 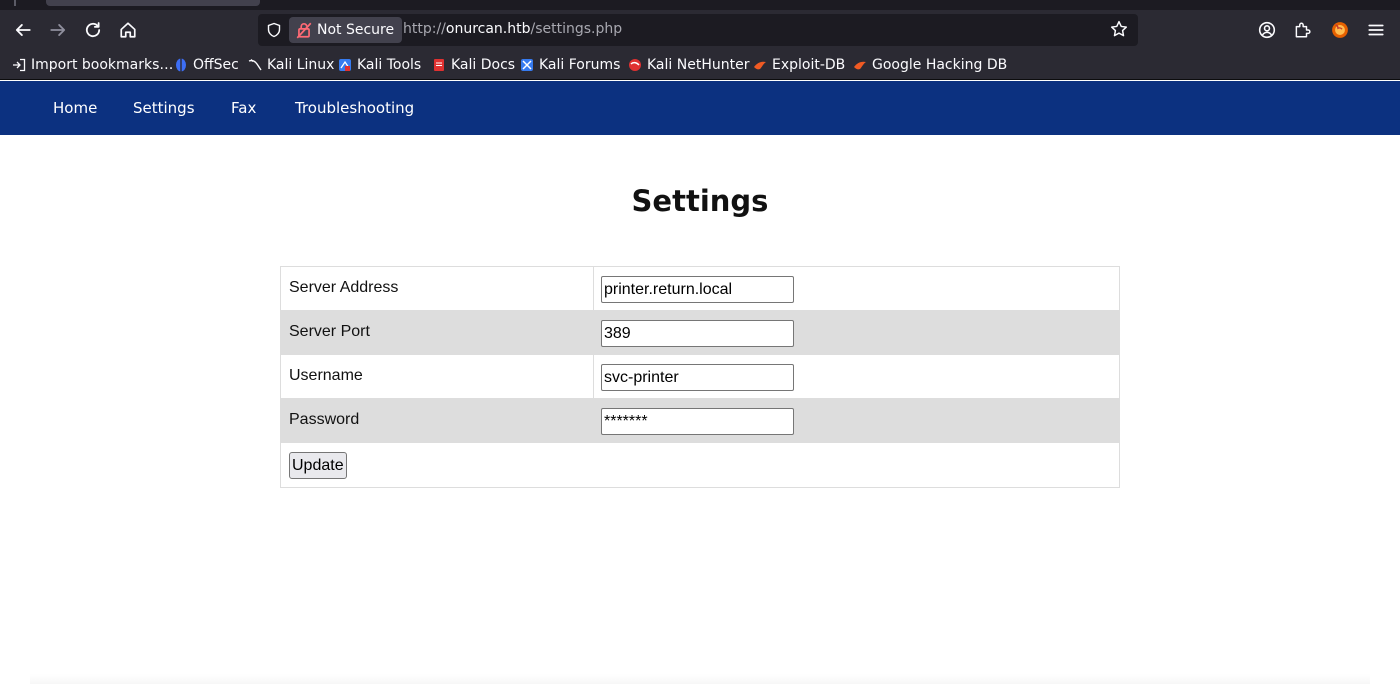 I want to click on bookmark-label: Kali Tools, so click(x=389, y=65).